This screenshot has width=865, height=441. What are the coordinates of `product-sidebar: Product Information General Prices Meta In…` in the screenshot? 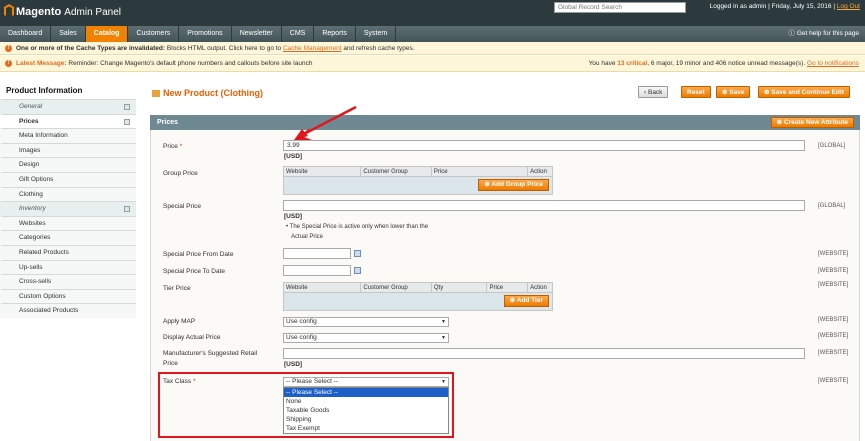 It's located at (68, 202).